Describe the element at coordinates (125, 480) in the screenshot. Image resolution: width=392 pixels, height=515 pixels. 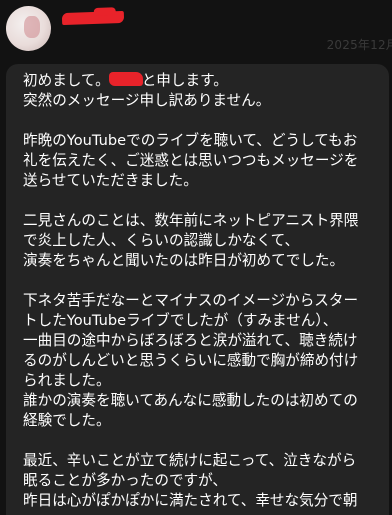
I see `message-line: 眠ることが多かったのですが、` at that location.